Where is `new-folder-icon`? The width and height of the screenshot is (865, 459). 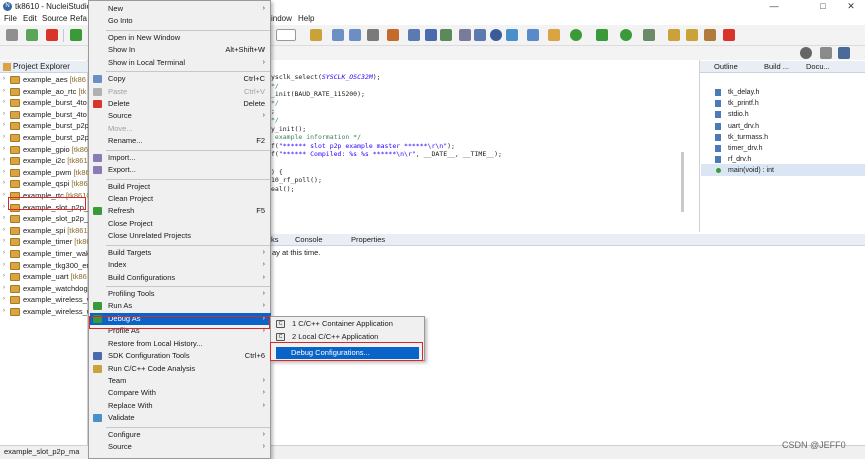 new-folder-icon is located at coordinates (533, 35).